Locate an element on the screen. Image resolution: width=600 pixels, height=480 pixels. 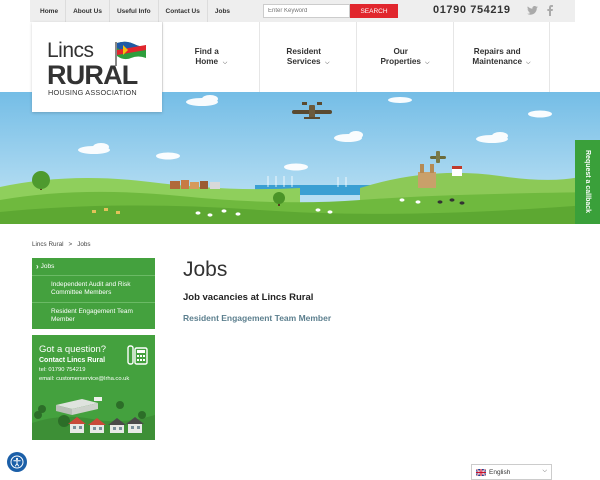
search-button: SEARCH is located at coordinates (374, 11).